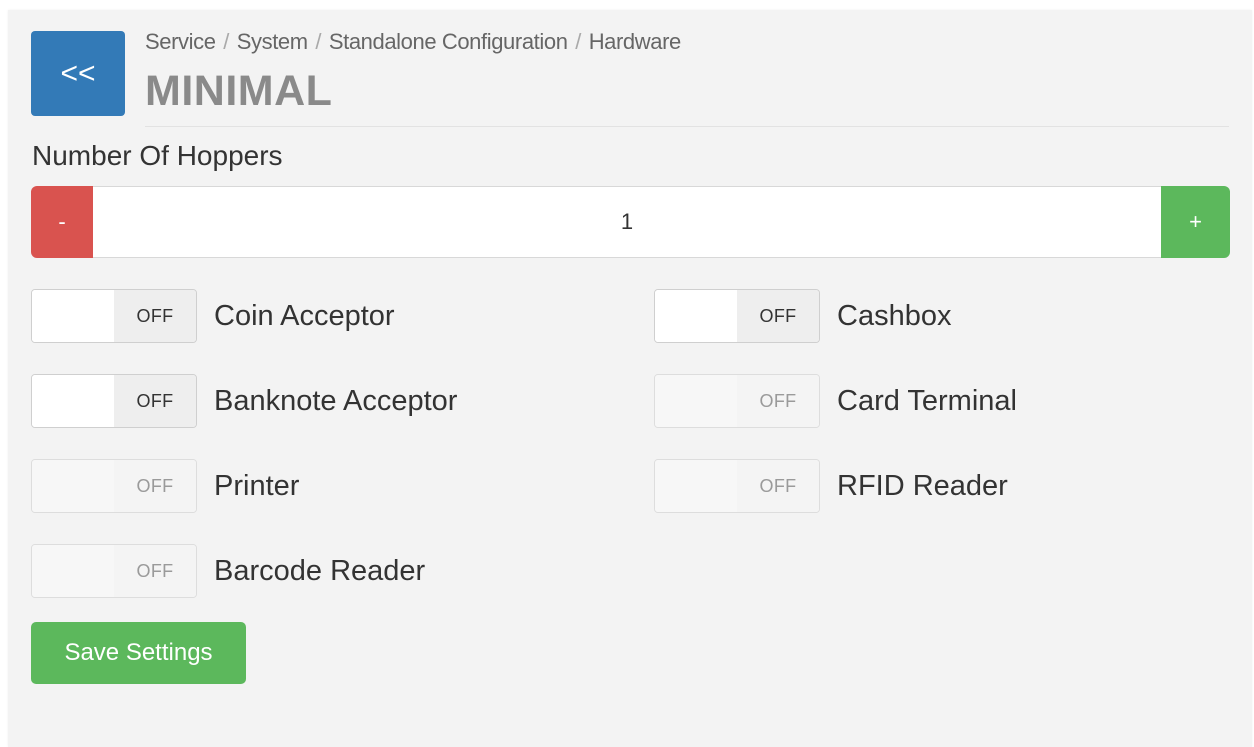 The image size is (1254, 747). I want to click on breadcrumb-item-hardware: Hardware, so click(635, 41).